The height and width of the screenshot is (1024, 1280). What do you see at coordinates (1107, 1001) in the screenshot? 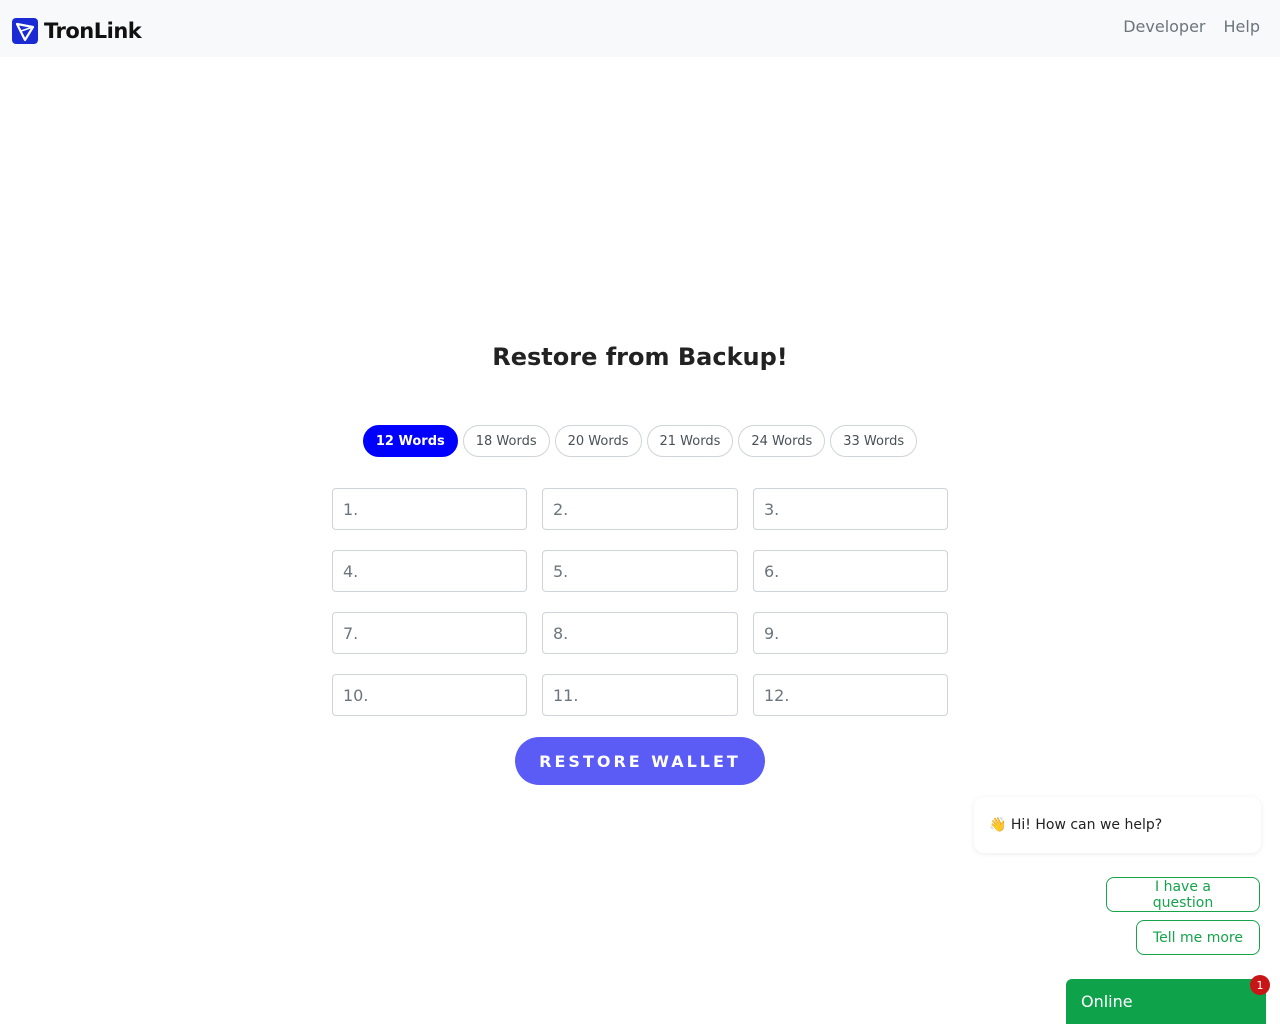
I see `chat-status-label: Online` at bounding box center [1107, 1001].